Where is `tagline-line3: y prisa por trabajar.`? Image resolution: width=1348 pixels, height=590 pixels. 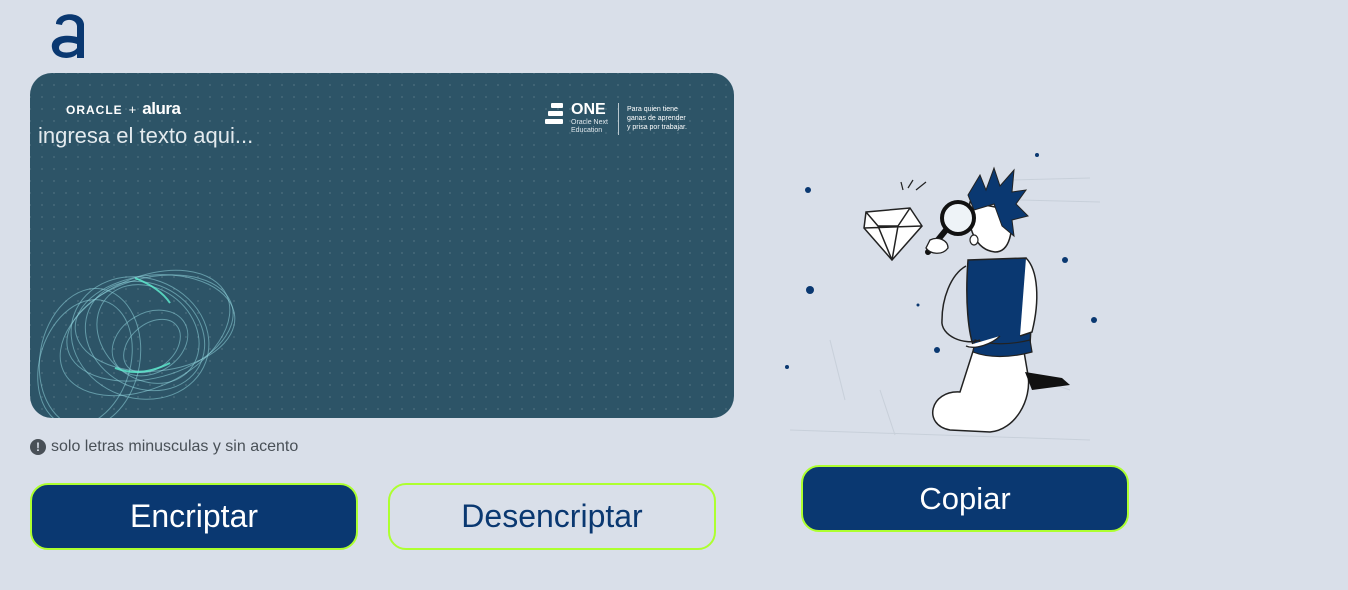 tagline-line3: y prisa por trabajar. is located at coordinates (656, 127).